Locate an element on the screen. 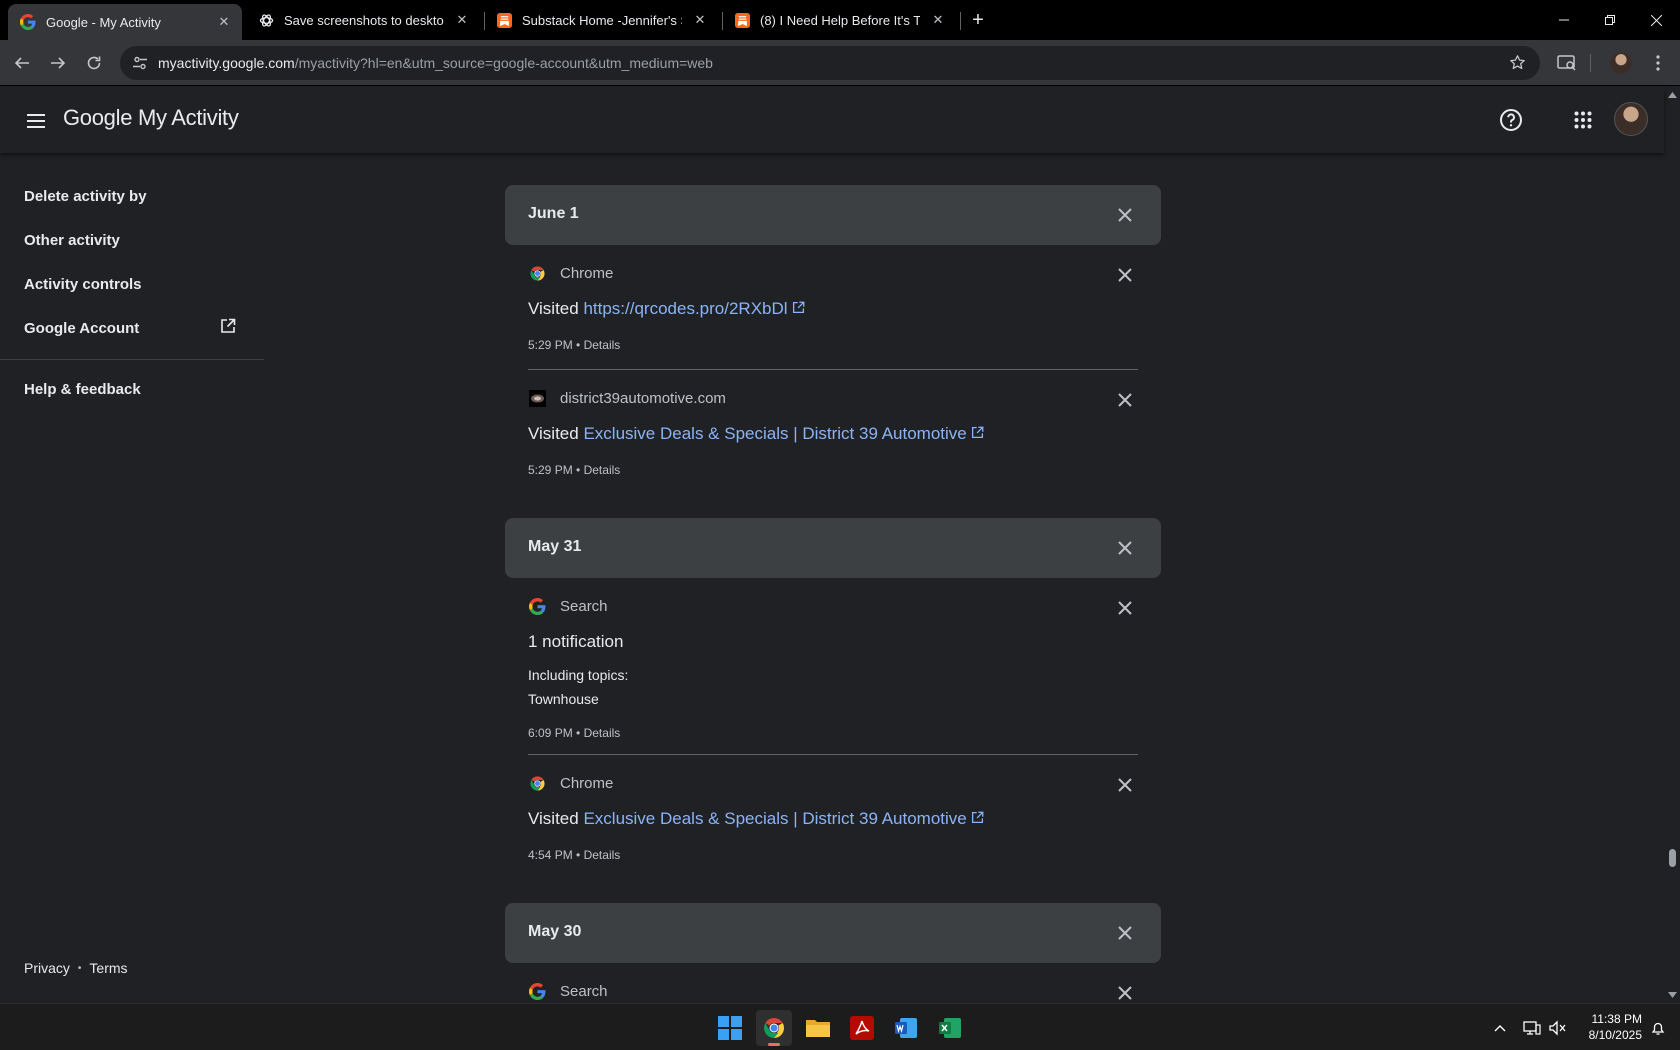 The height and width of the screenshot is (1050, 1680). visited-prefix: Visited is located at coordinates (553, 818).